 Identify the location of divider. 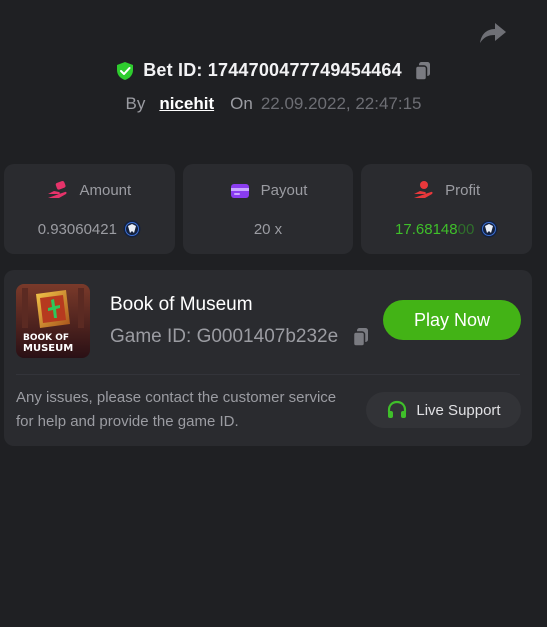
(268, 374).